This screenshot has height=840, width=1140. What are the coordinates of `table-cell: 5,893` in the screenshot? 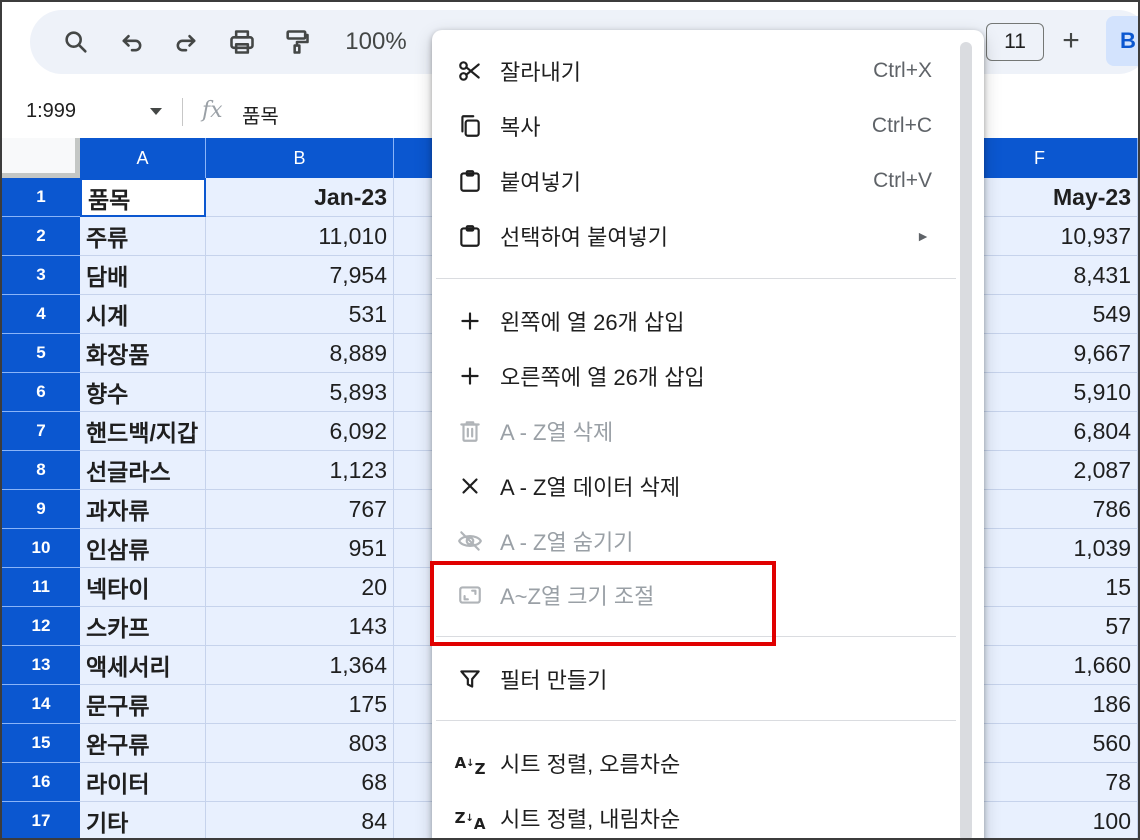 It's located at (300, 392).